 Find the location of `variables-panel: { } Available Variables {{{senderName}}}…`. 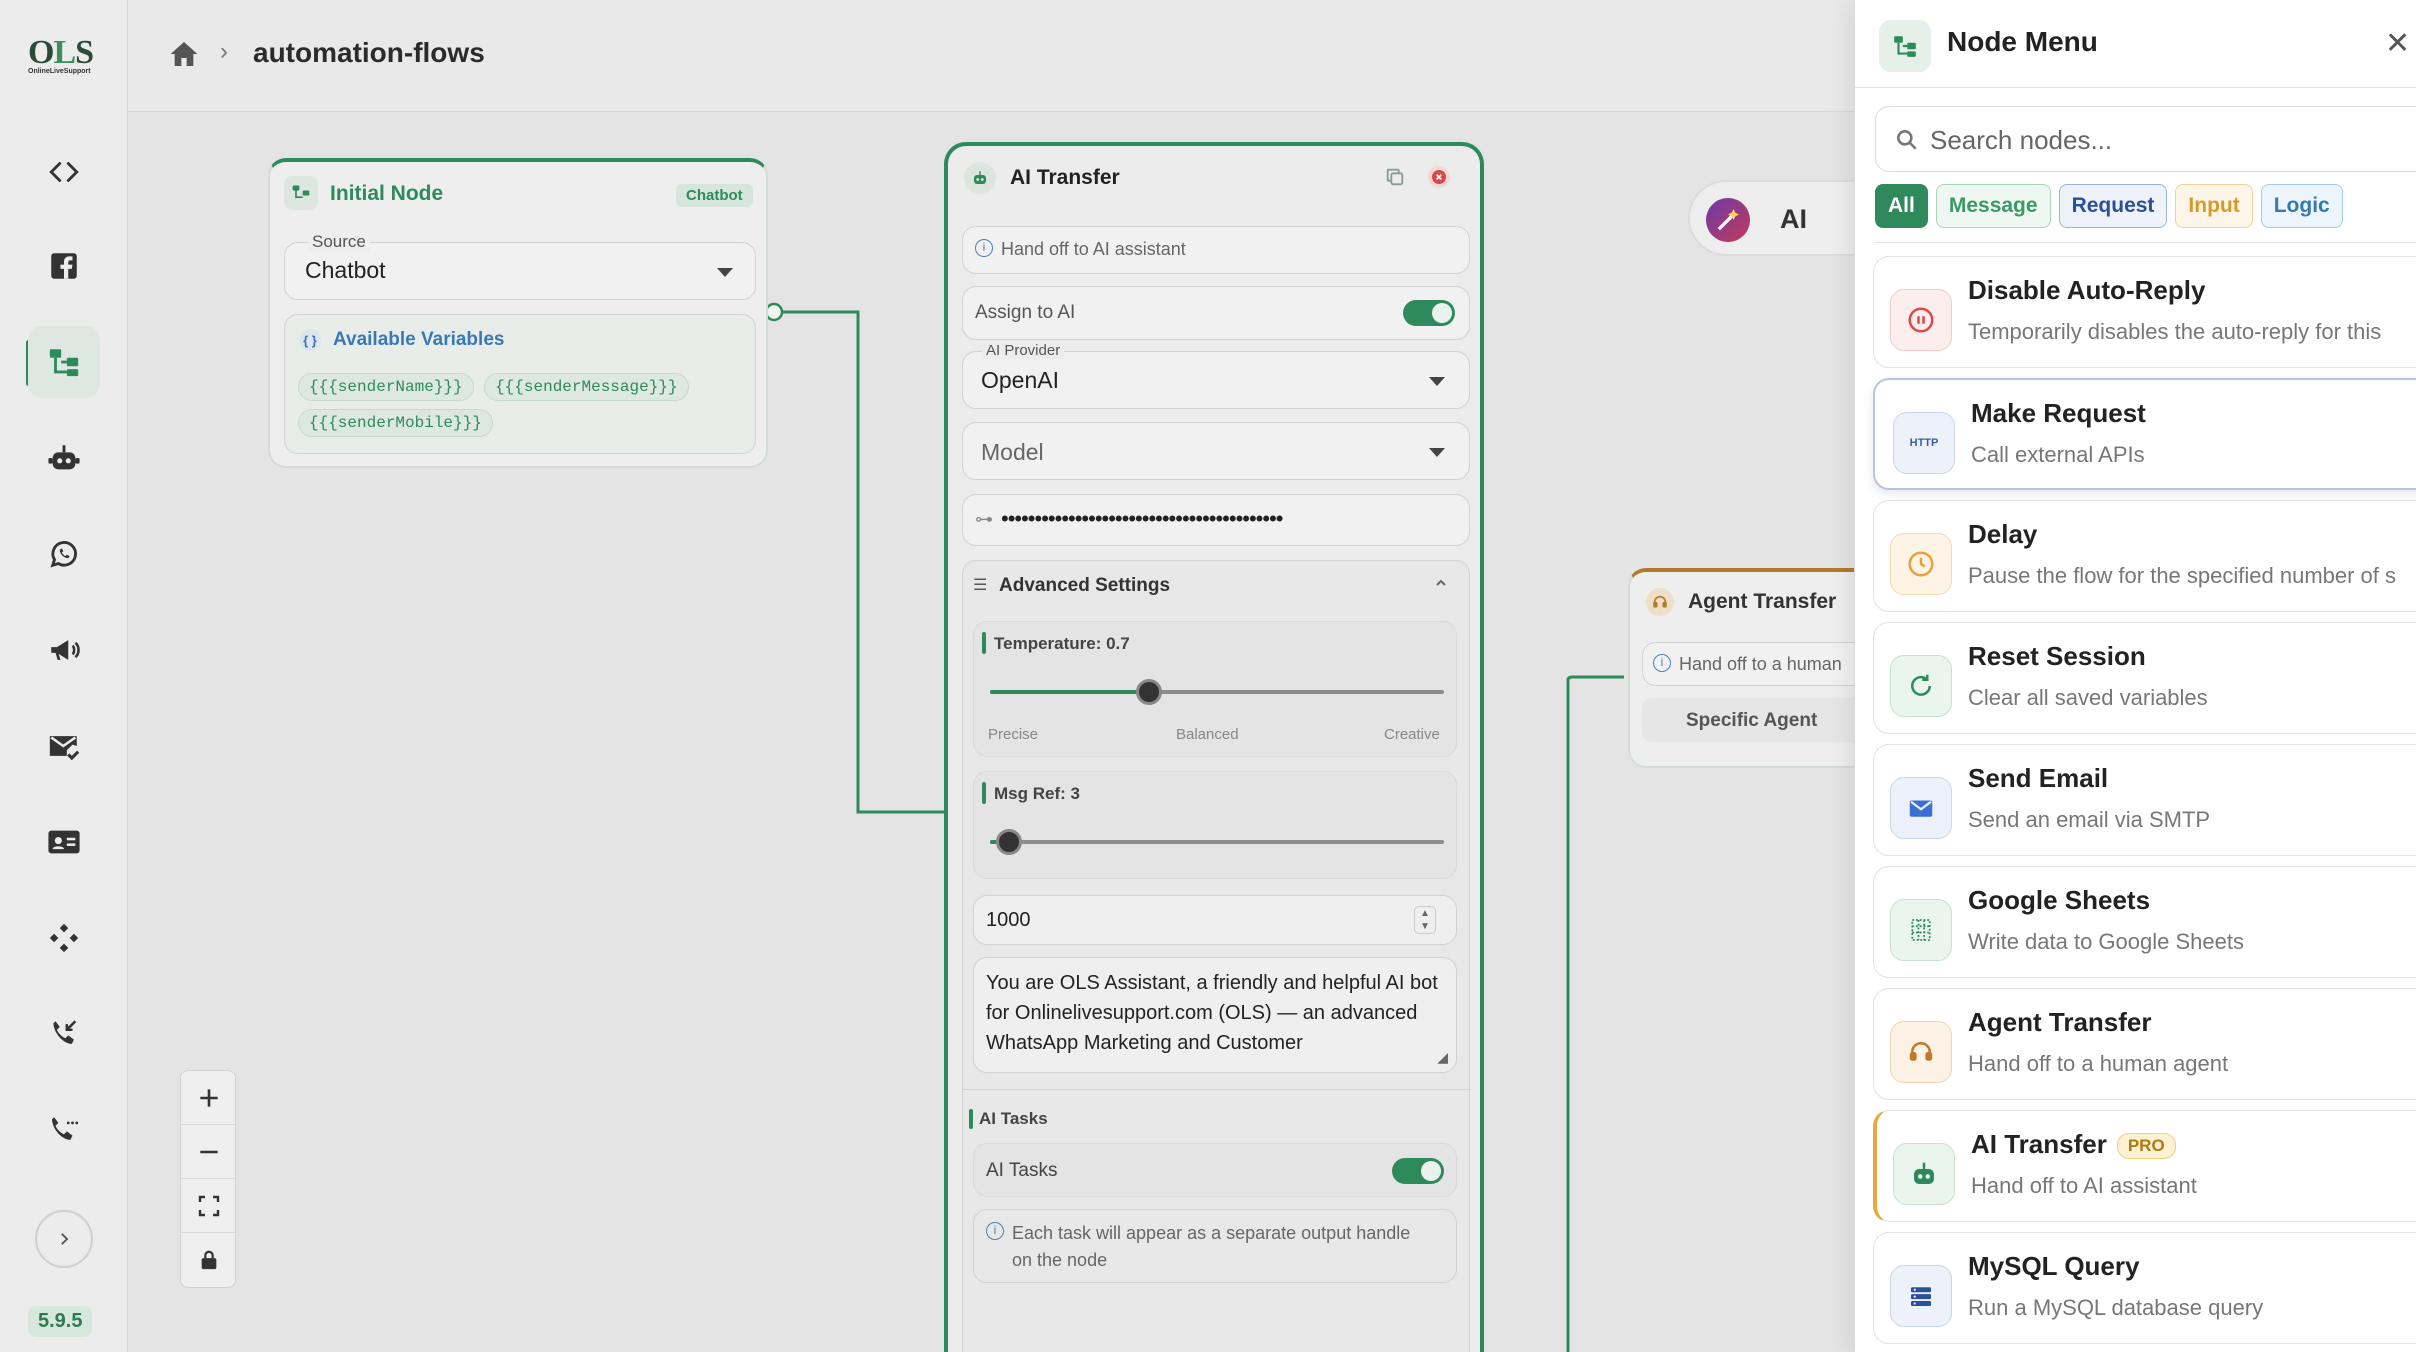

variables-panel: { } Available Variables {{{senderName}}}… is located at coordinates (520, 384).